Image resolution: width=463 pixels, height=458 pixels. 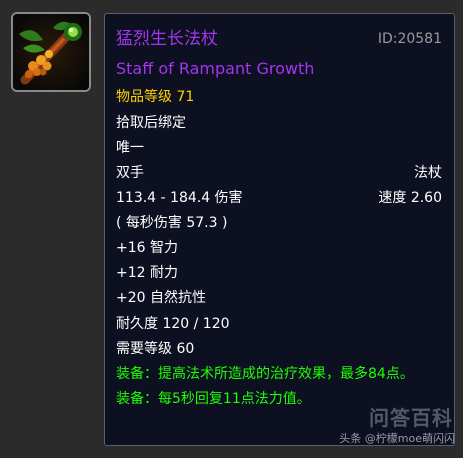 What do you see at coordinates (173, 324) in the screenshot?
I see `item-durability: 耐久度 120 / 120` at bounding box center [173, 324].